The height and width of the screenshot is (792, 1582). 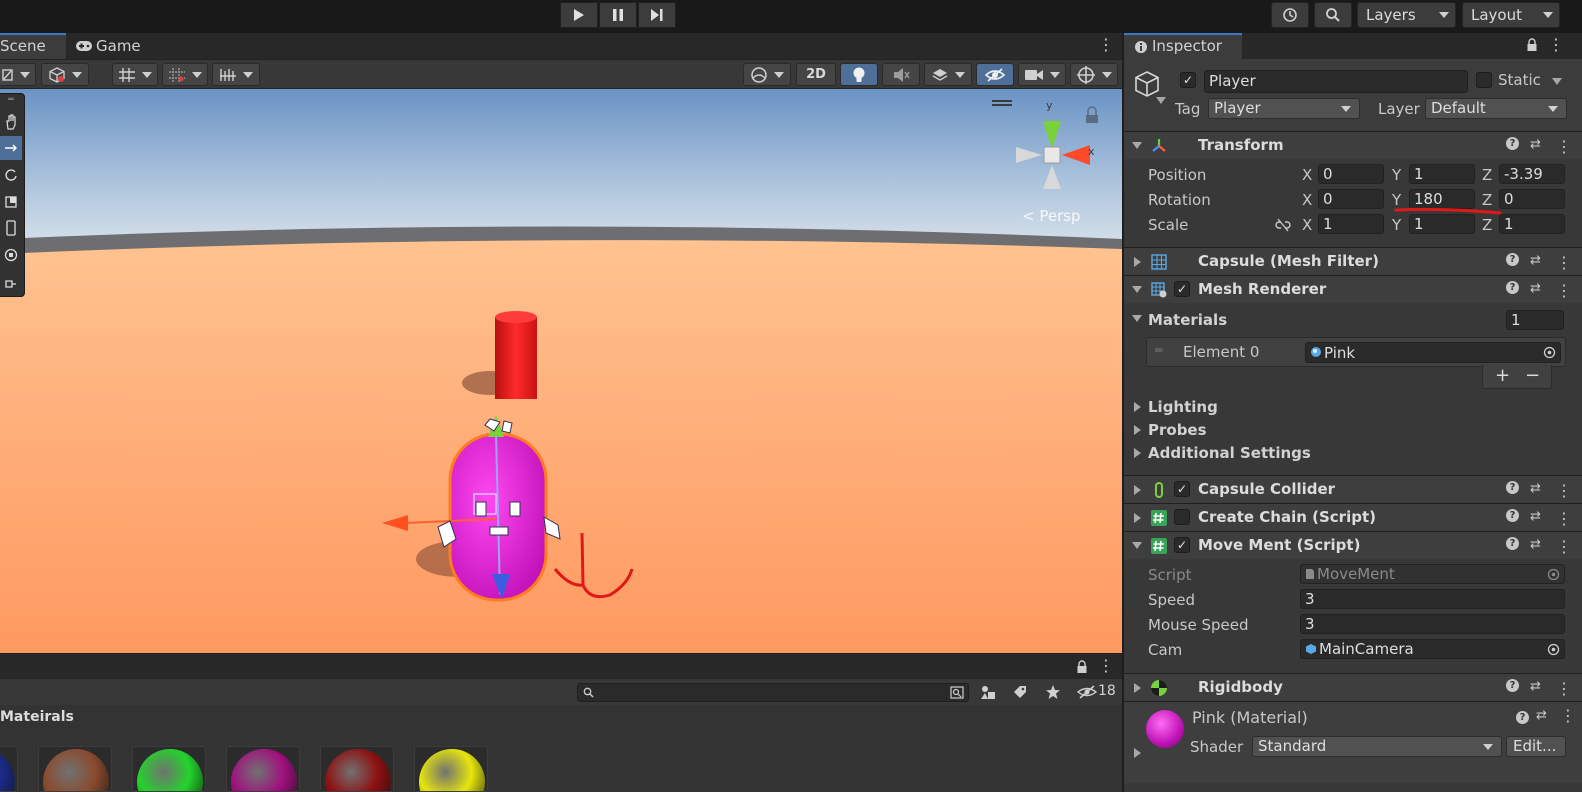 What do you see at coordinates (1053, 692) in the screenshot?
I see `star-icon` at bounding box center [1053, 692].